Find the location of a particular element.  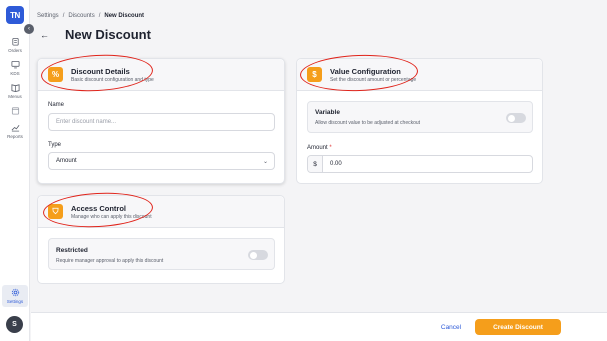

dollar-icon: $ is located at coordinates (314, 74).